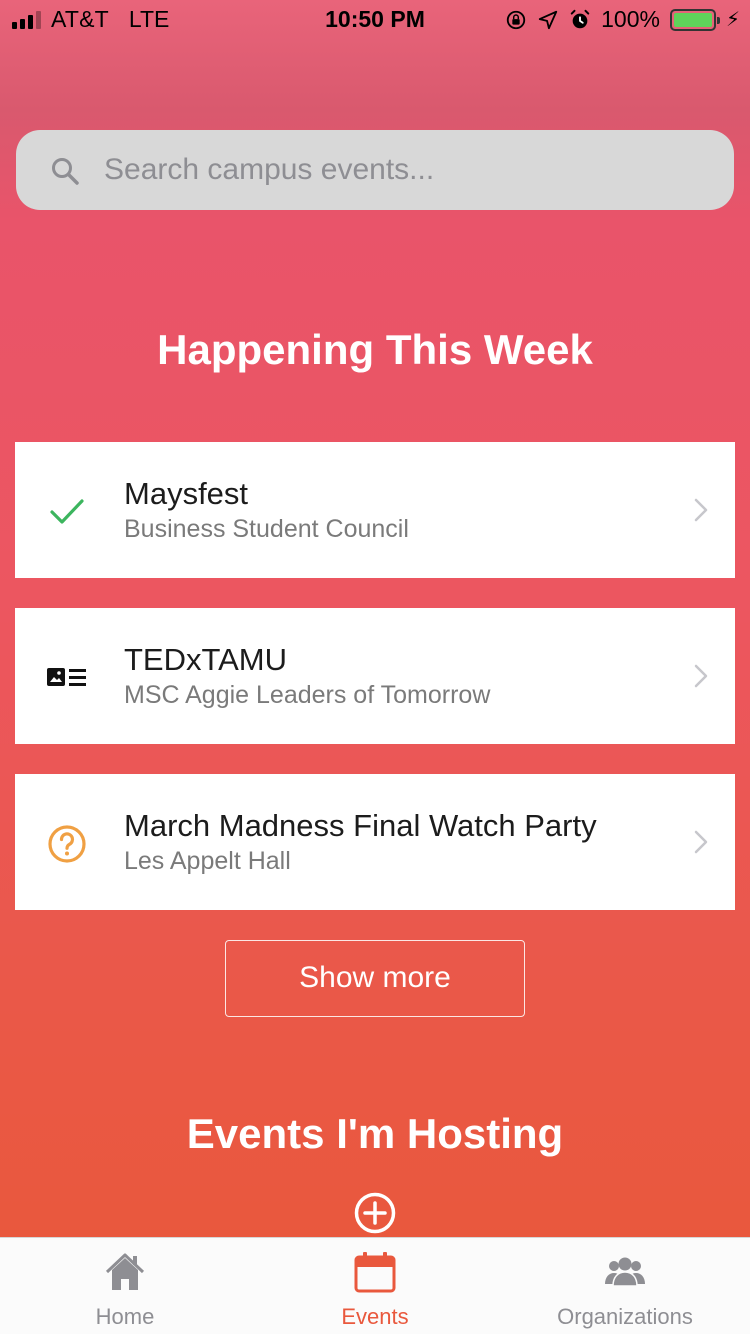  What do you see at coordinates (375, 676) in the screenshot?
I see `event-card-tedxtamu: TEDxTAMU MSC Aggie Leaders of Tomorrow` at bounding box center [375, 676].